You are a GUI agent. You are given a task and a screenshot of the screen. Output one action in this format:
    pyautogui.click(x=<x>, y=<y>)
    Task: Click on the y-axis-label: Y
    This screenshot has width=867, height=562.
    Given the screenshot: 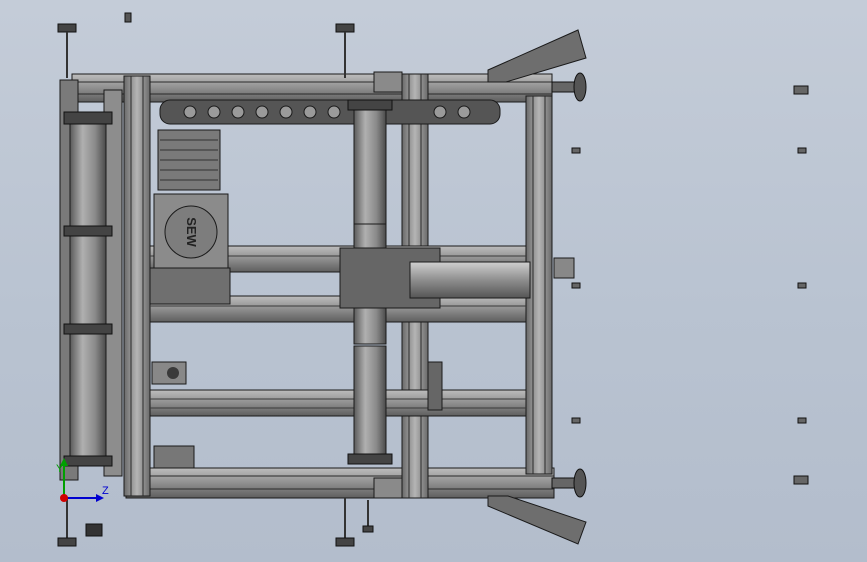 What is the action you would take?
    pyautogui.click(x=60, y=469)
    